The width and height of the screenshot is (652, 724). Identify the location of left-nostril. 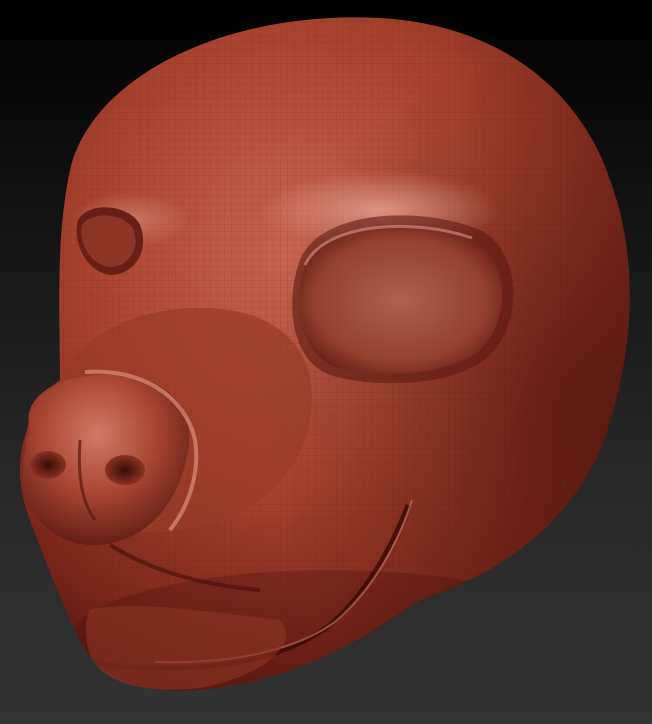
(48, 465).